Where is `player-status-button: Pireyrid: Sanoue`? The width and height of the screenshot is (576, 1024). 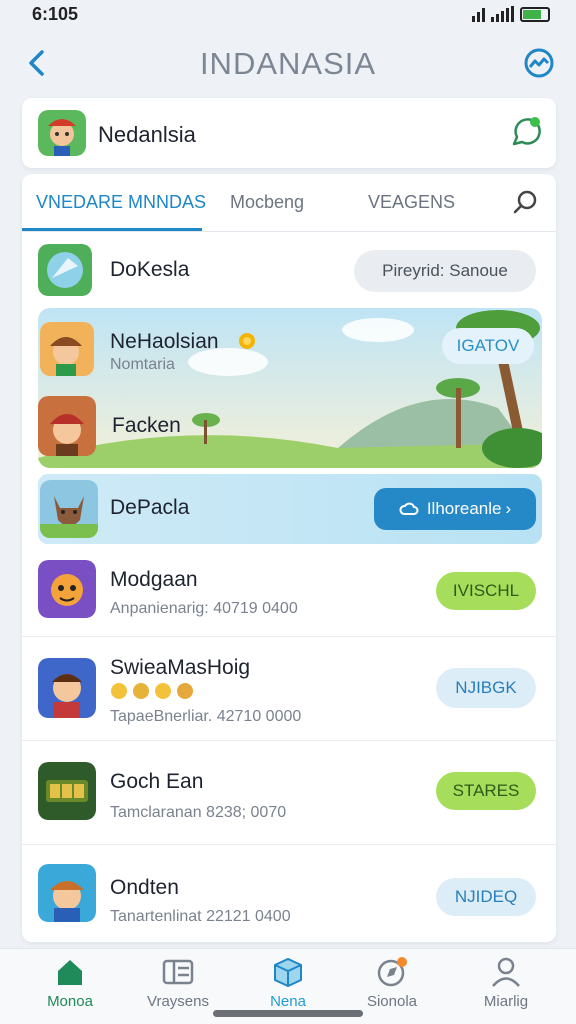
player-status-button: Pireyrid: Sanoue is located at coordinates (445, 271).